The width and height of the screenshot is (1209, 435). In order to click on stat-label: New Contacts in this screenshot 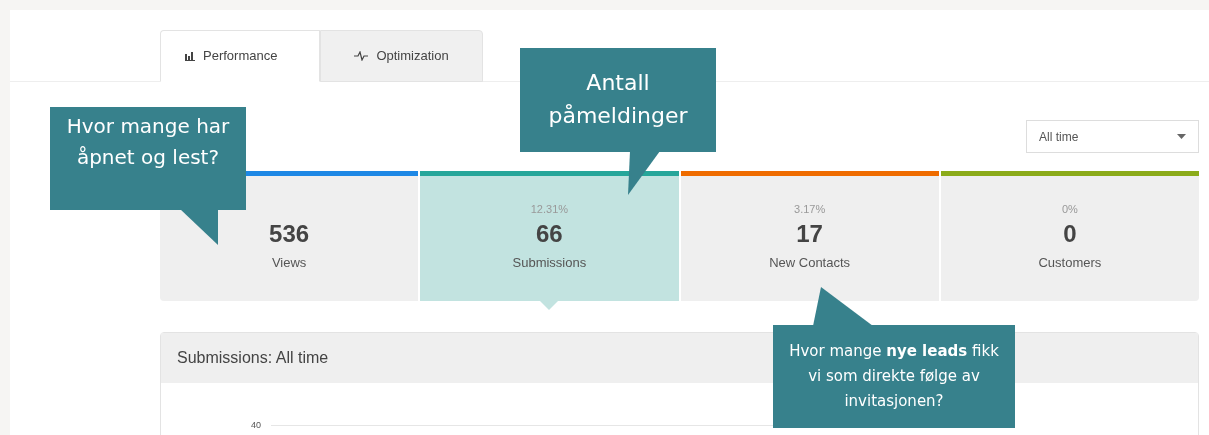, I will do `click(810, 263)`.